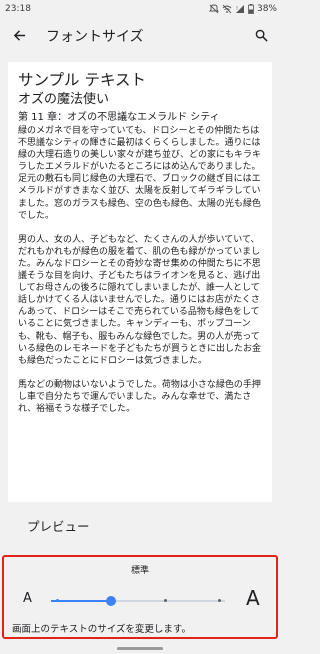 This screenshot has width=320, height=654. I want to click on battery-percent: 38%, so click(266, 8).